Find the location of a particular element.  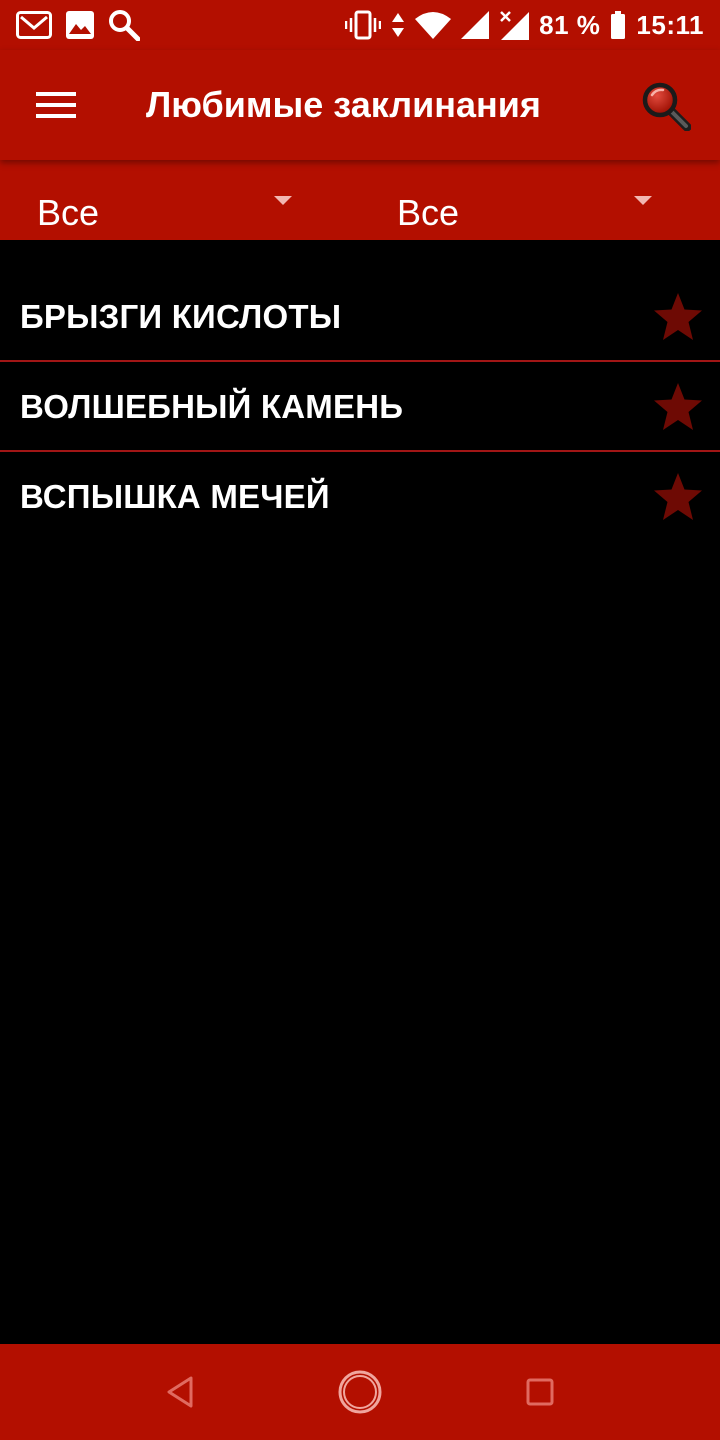

system-nav-bar is located at coordinates (360, 1392).